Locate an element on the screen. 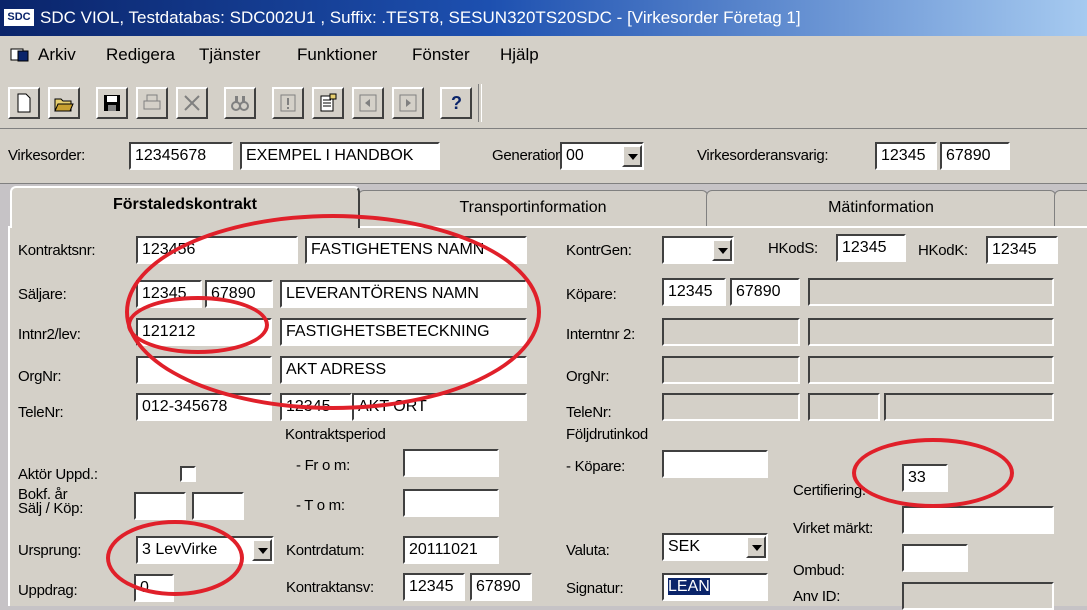 Image resolution: width=1087 pixels, height=610 pixels. leverantorens-namn-field: LEVERANTÖRENS NAMN is located at coordinates (403, 294).